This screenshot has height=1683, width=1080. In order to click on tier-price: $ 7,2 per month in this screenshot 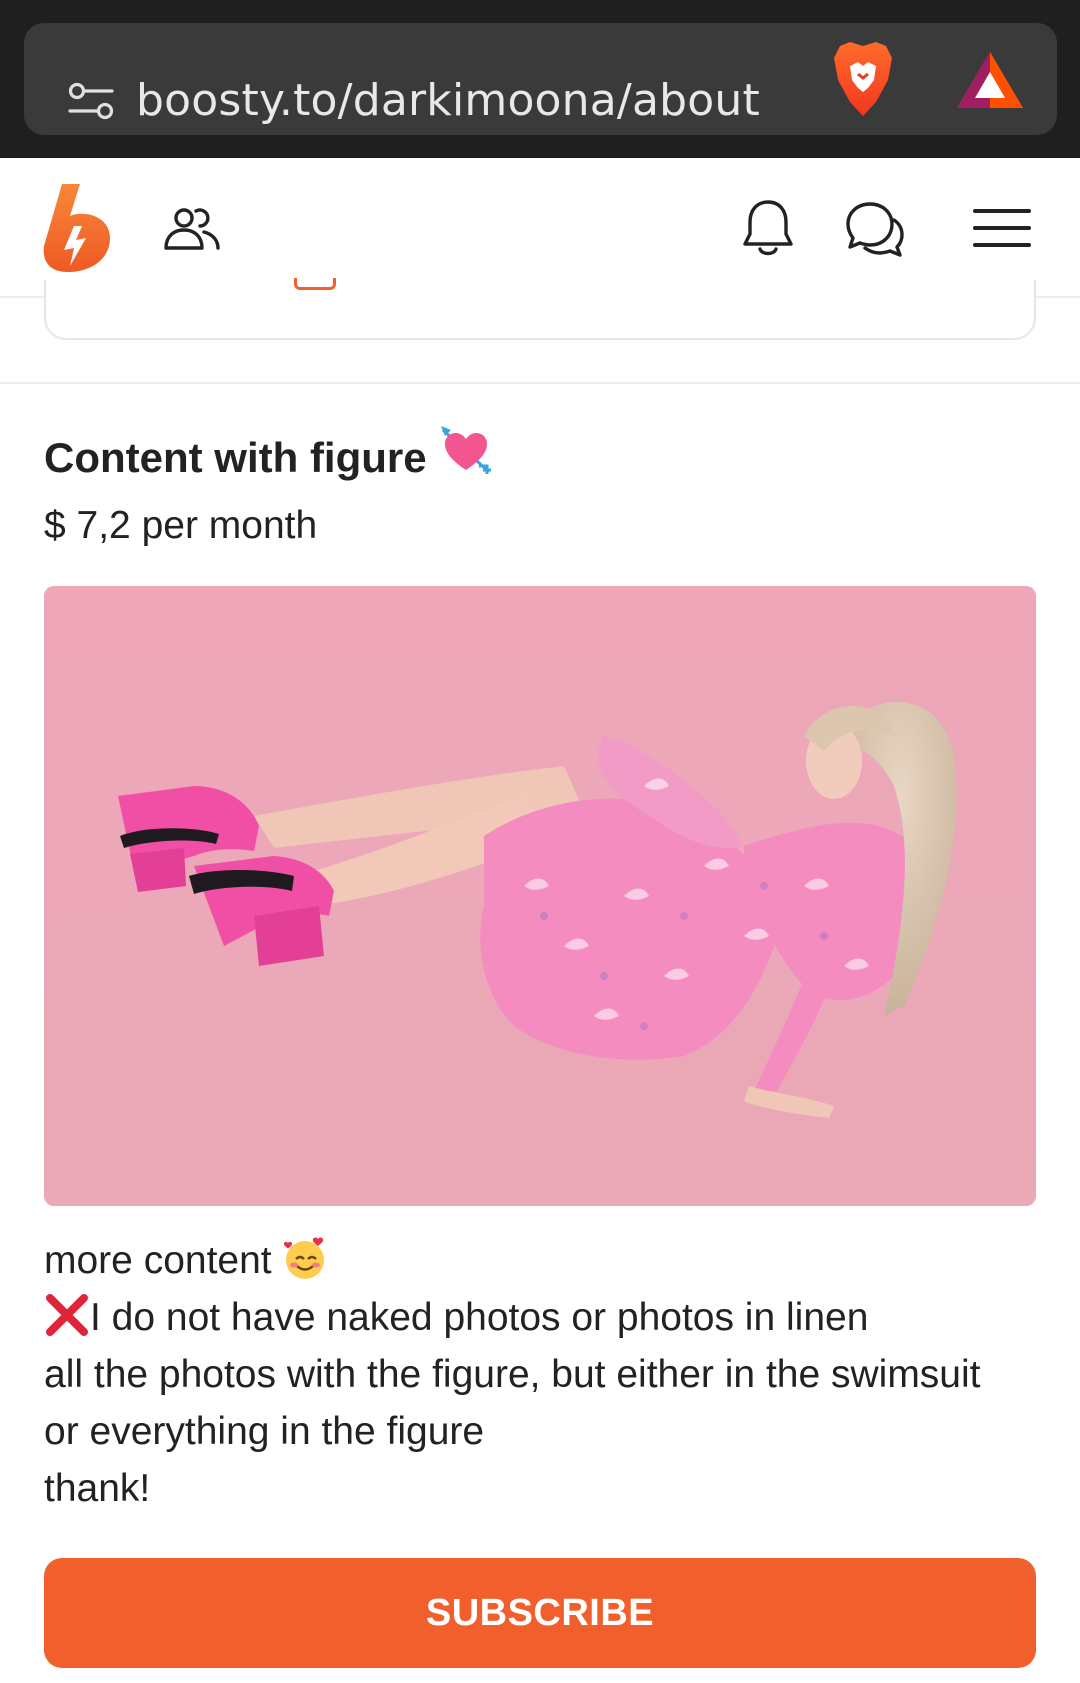, I will do `click(181, 525)`.